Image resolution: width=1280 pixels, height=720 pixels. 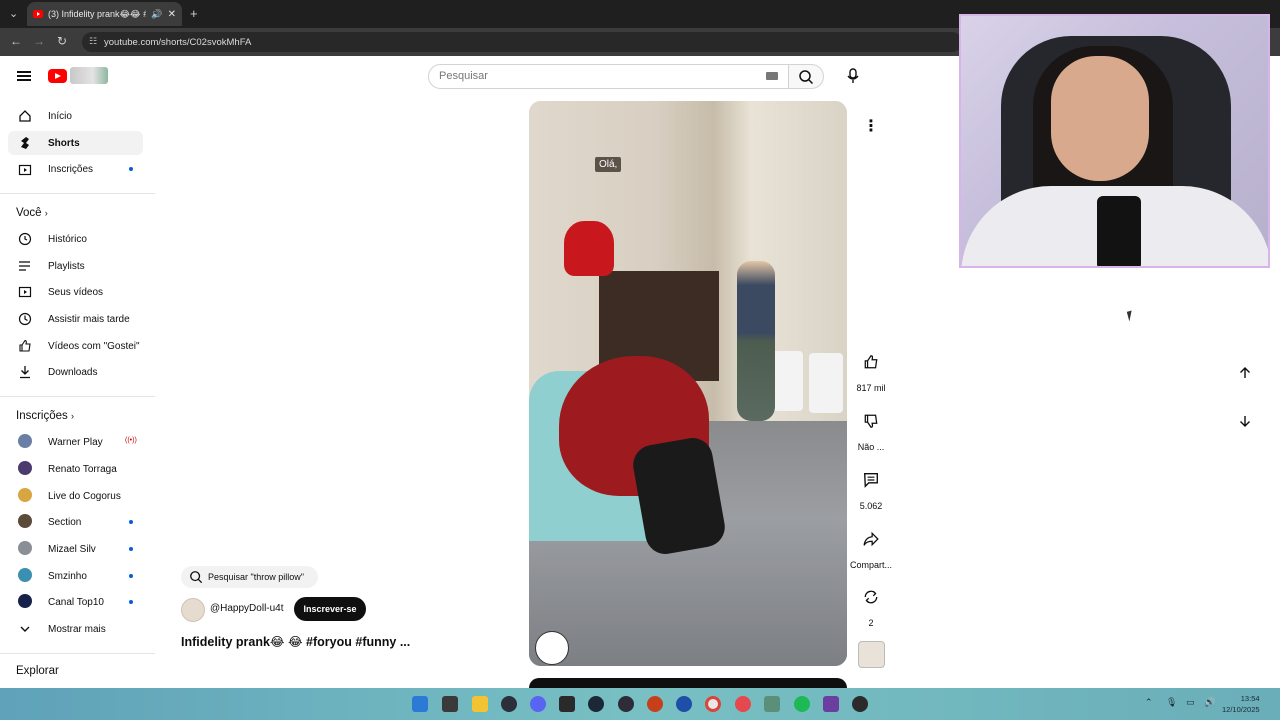 What do you see at coordinates (538, 704) in the screenshot?
I see `discord-icon` at bounding box center [538, 704].